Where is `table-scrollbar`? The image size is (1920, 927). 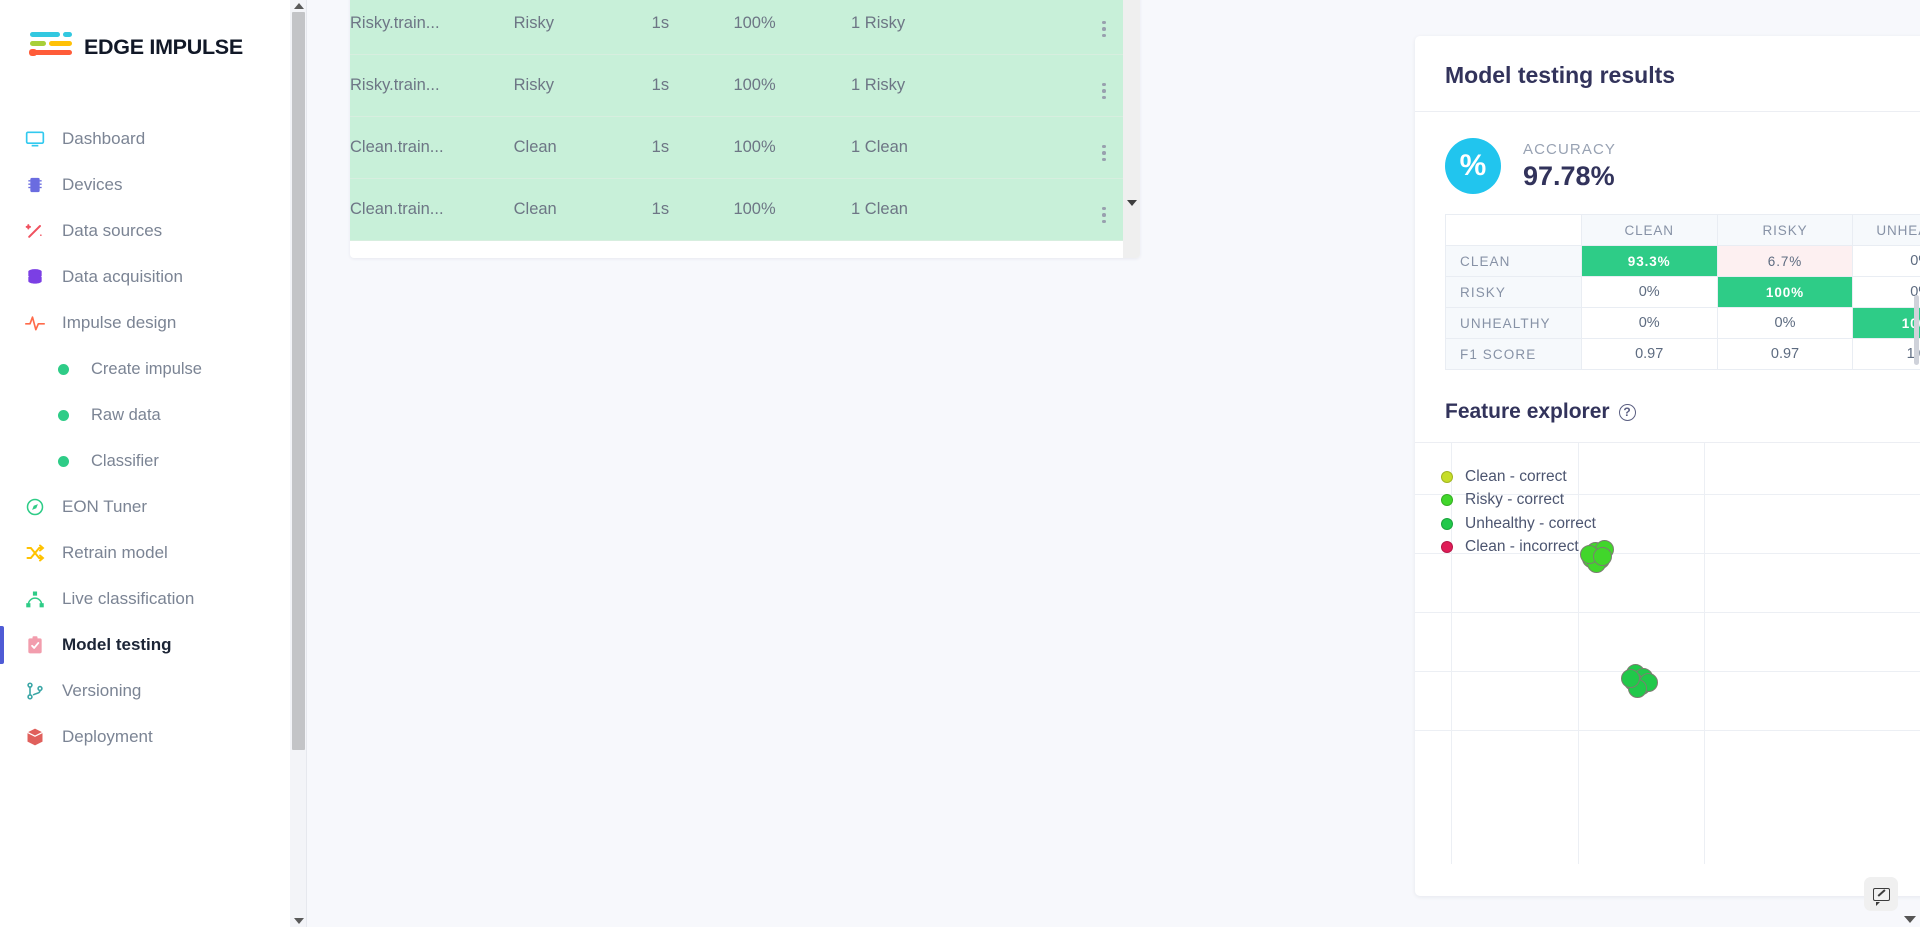
table-scrollbar is located at coordinates (1131, 129).